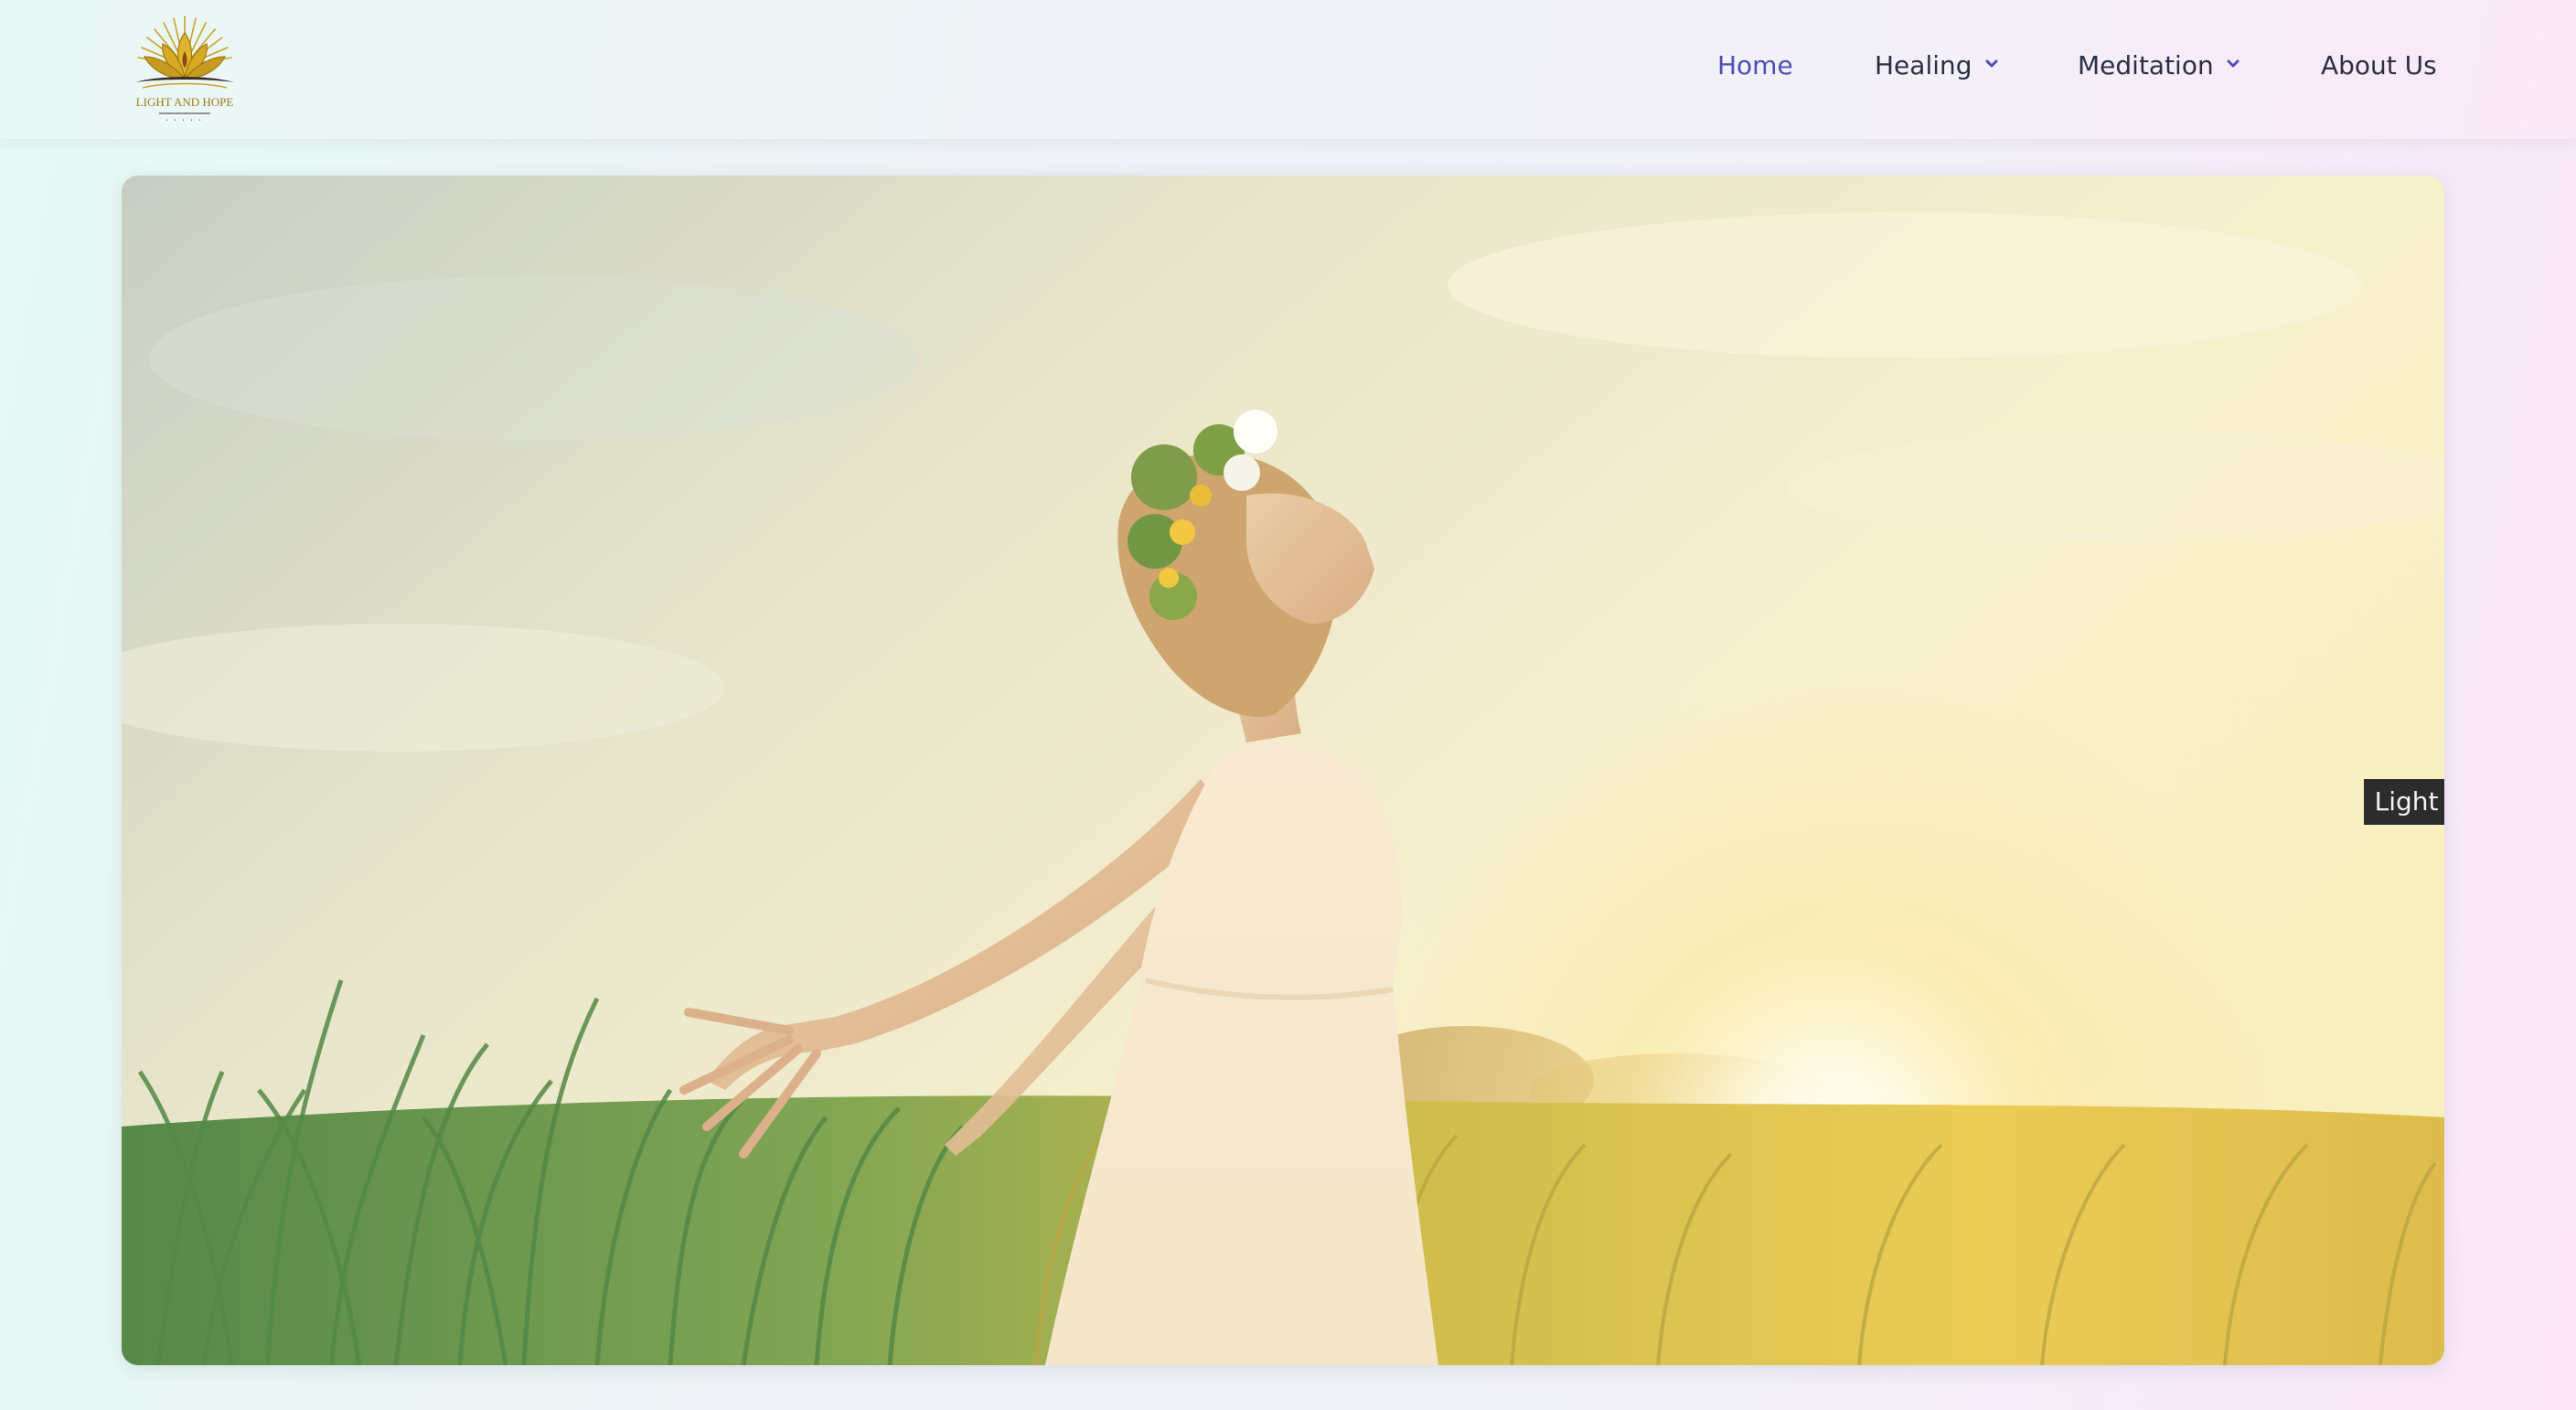  I want to click on nav-meditation-label: Meditation, so click(2146, 64).